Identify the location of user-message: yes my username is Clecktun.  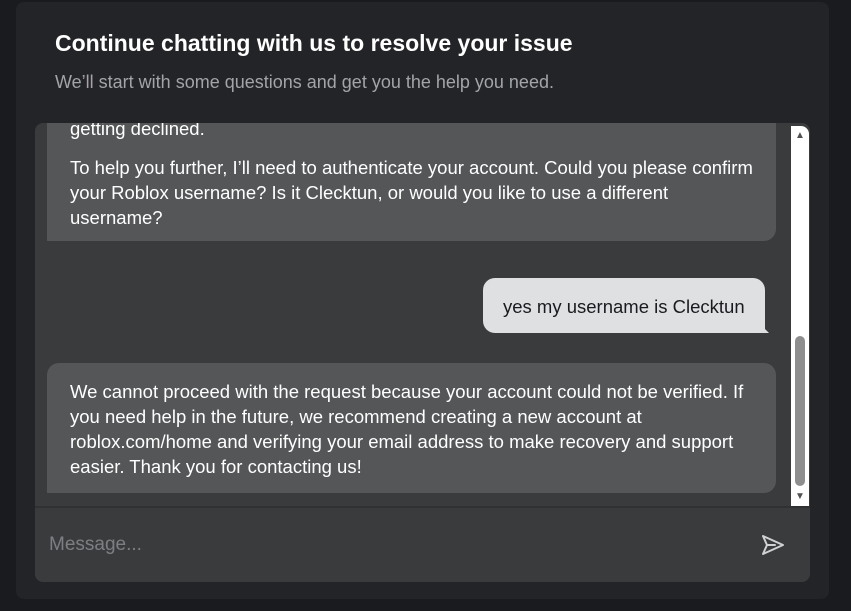
(626, 305).